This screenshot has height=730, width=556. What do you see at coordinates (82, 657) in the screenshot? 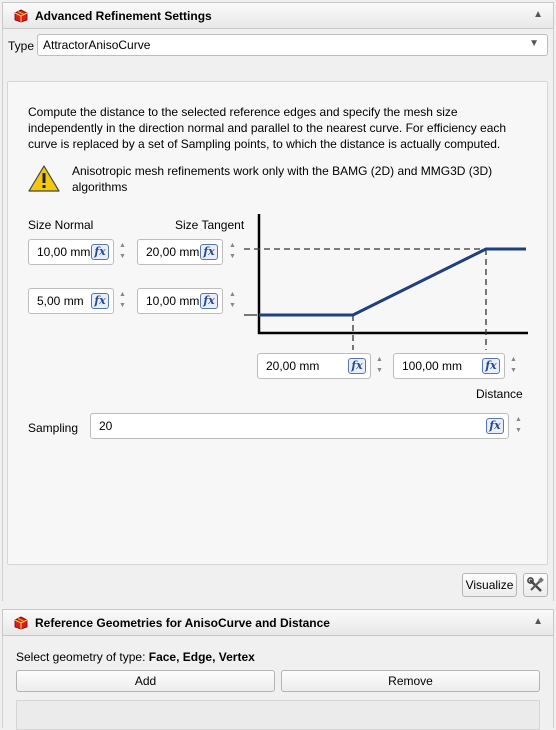
I see `select-geometry-prefix: Select geometry of type:` at bounding box center [82, 657].